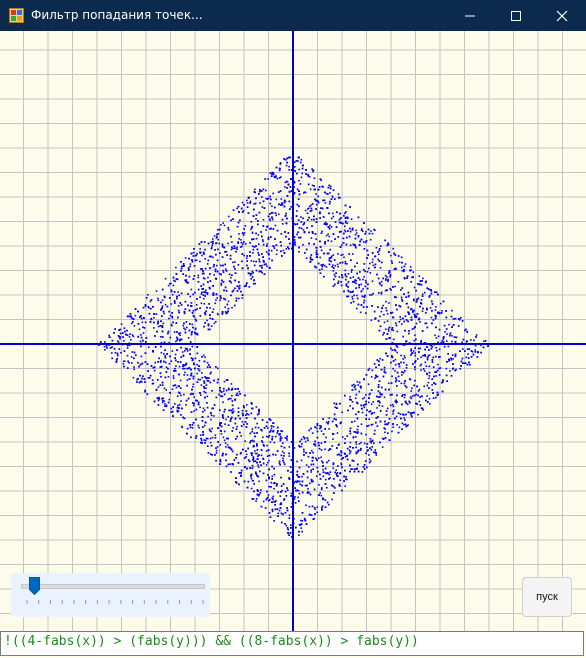  I want to click on close-button, so click(562, 15).